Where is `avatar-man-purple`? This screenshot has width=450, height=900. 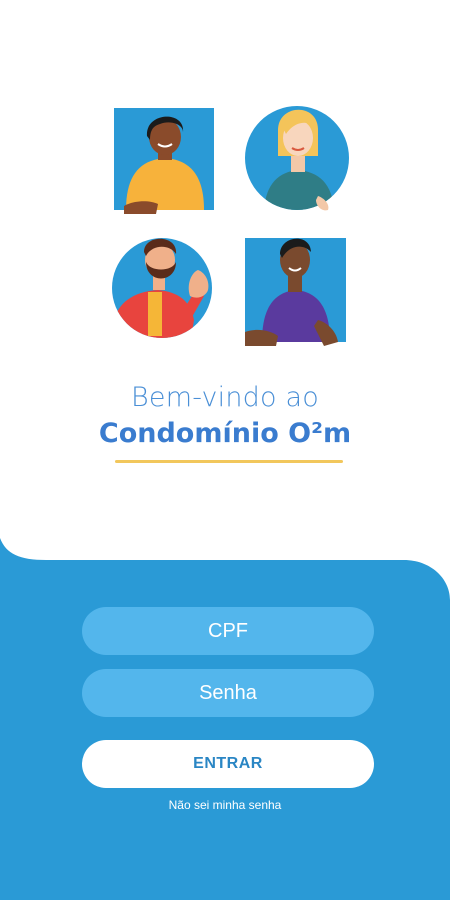
avatar-man-purple is located at coordinates (295, 292).